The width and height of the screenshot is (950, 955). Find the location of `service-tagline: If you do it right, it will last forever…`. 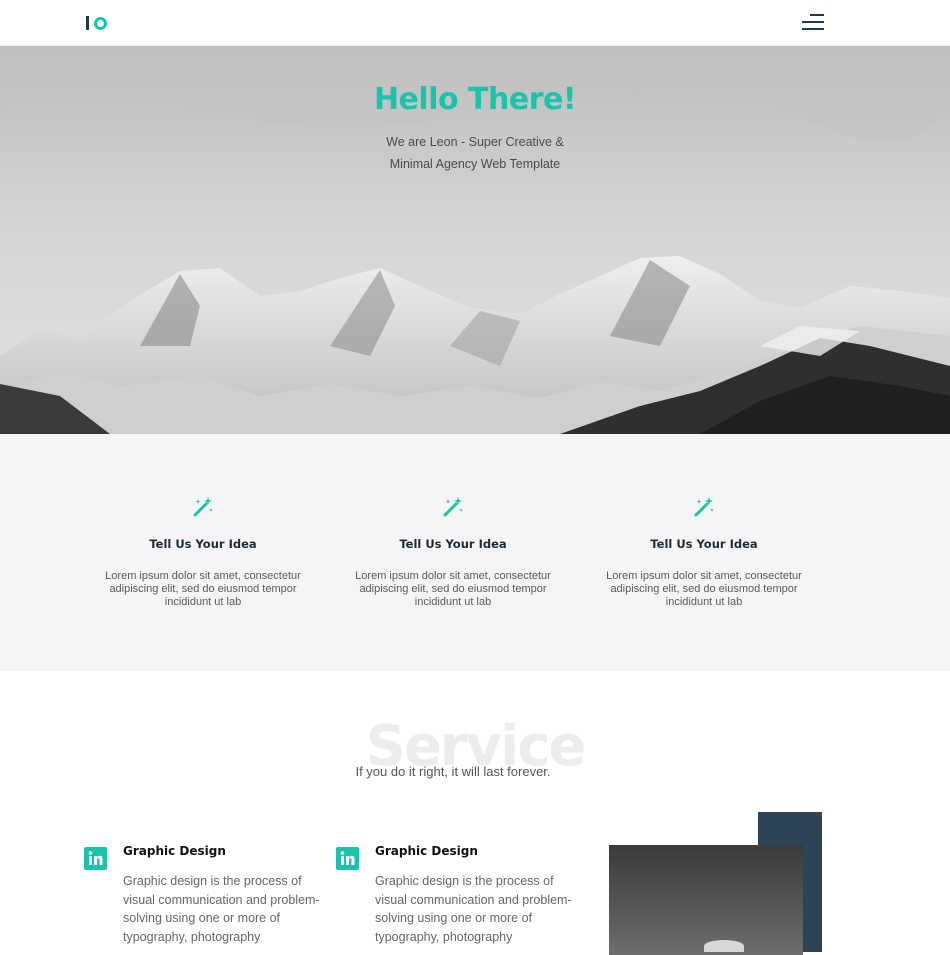

service-tagline: If you do it right, it will last forever… is located at coordinates (453, 771).